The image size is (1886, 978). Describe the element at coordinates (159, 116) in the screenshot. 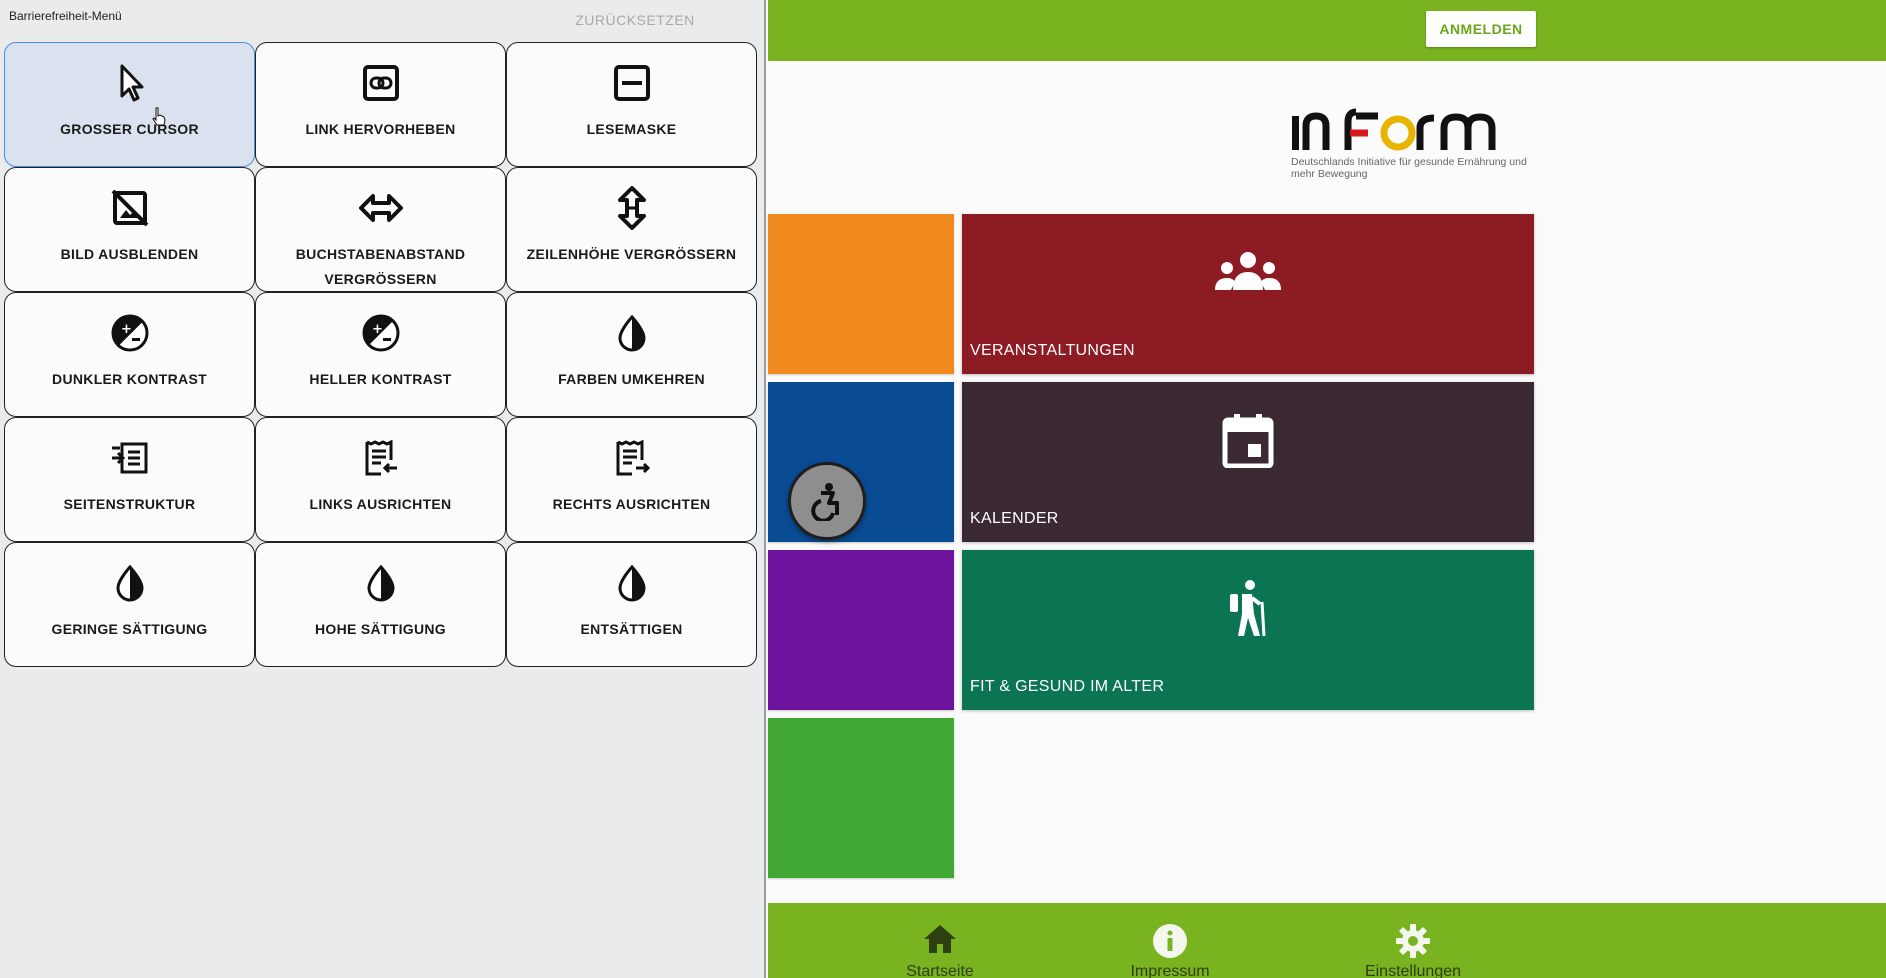

I see `hand-pointer-icon` at that location.